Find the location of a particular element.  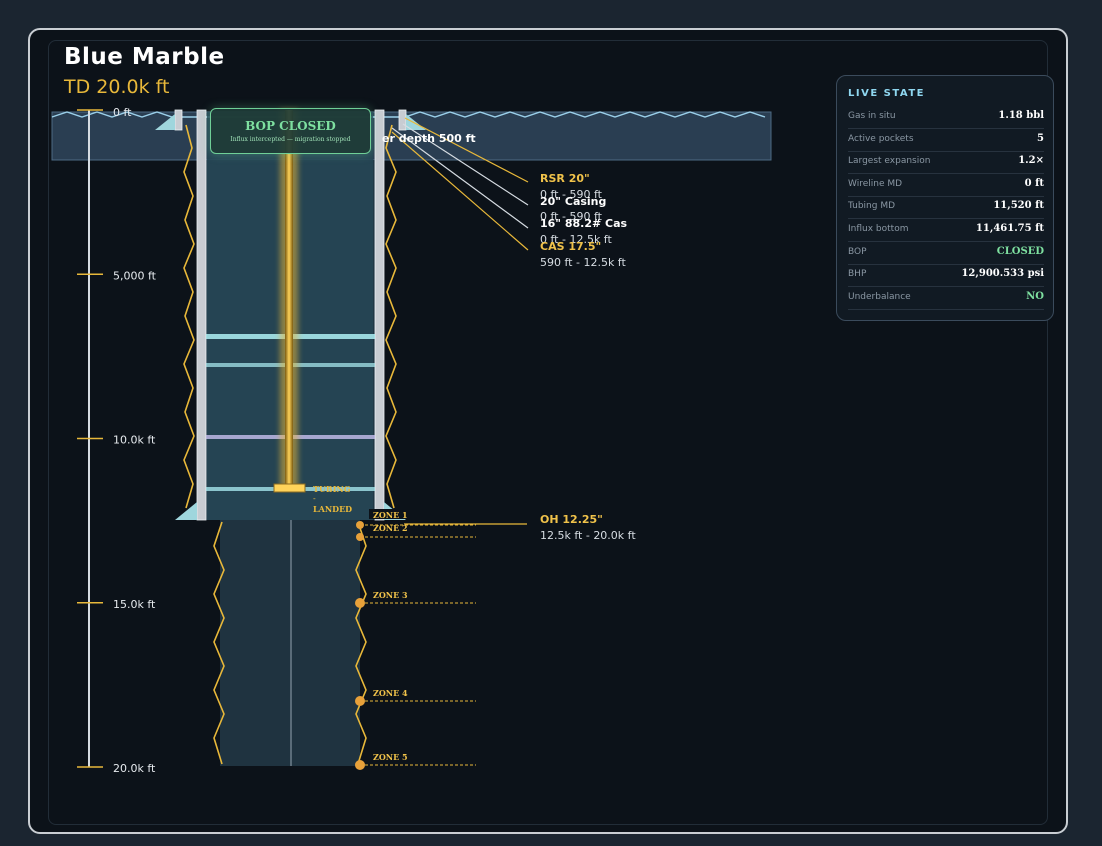

conductor-right is located at coordinates (402, 120).